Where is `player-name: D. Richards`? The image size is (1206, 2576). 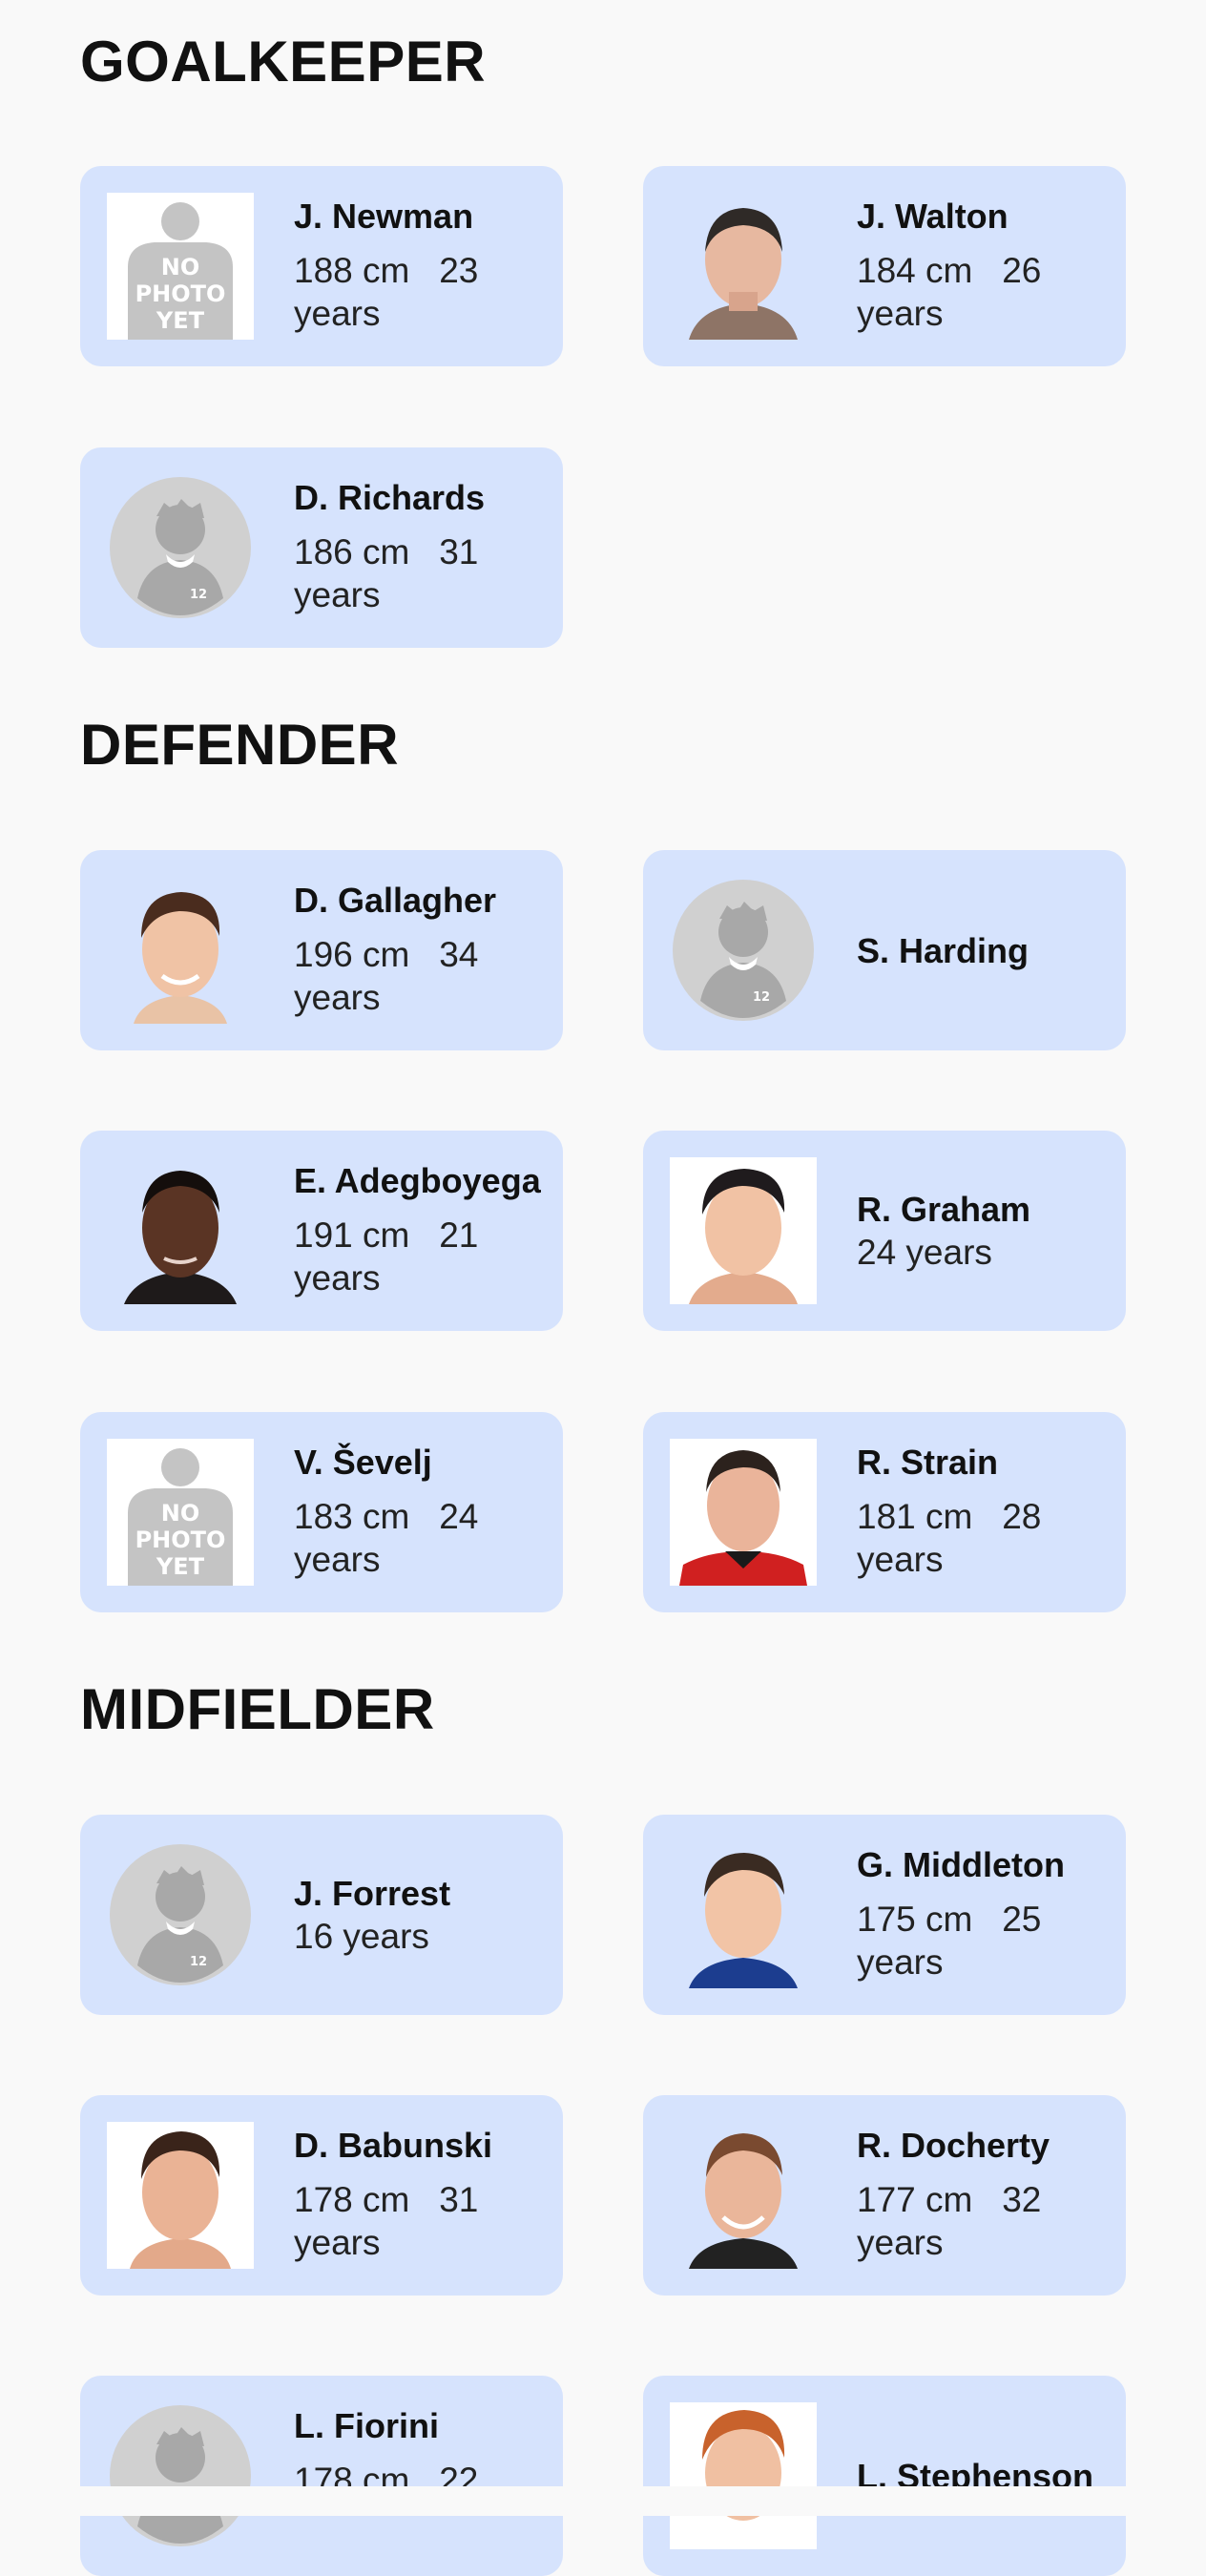 player-name: D. Richards is located at coordinates (390, 497).